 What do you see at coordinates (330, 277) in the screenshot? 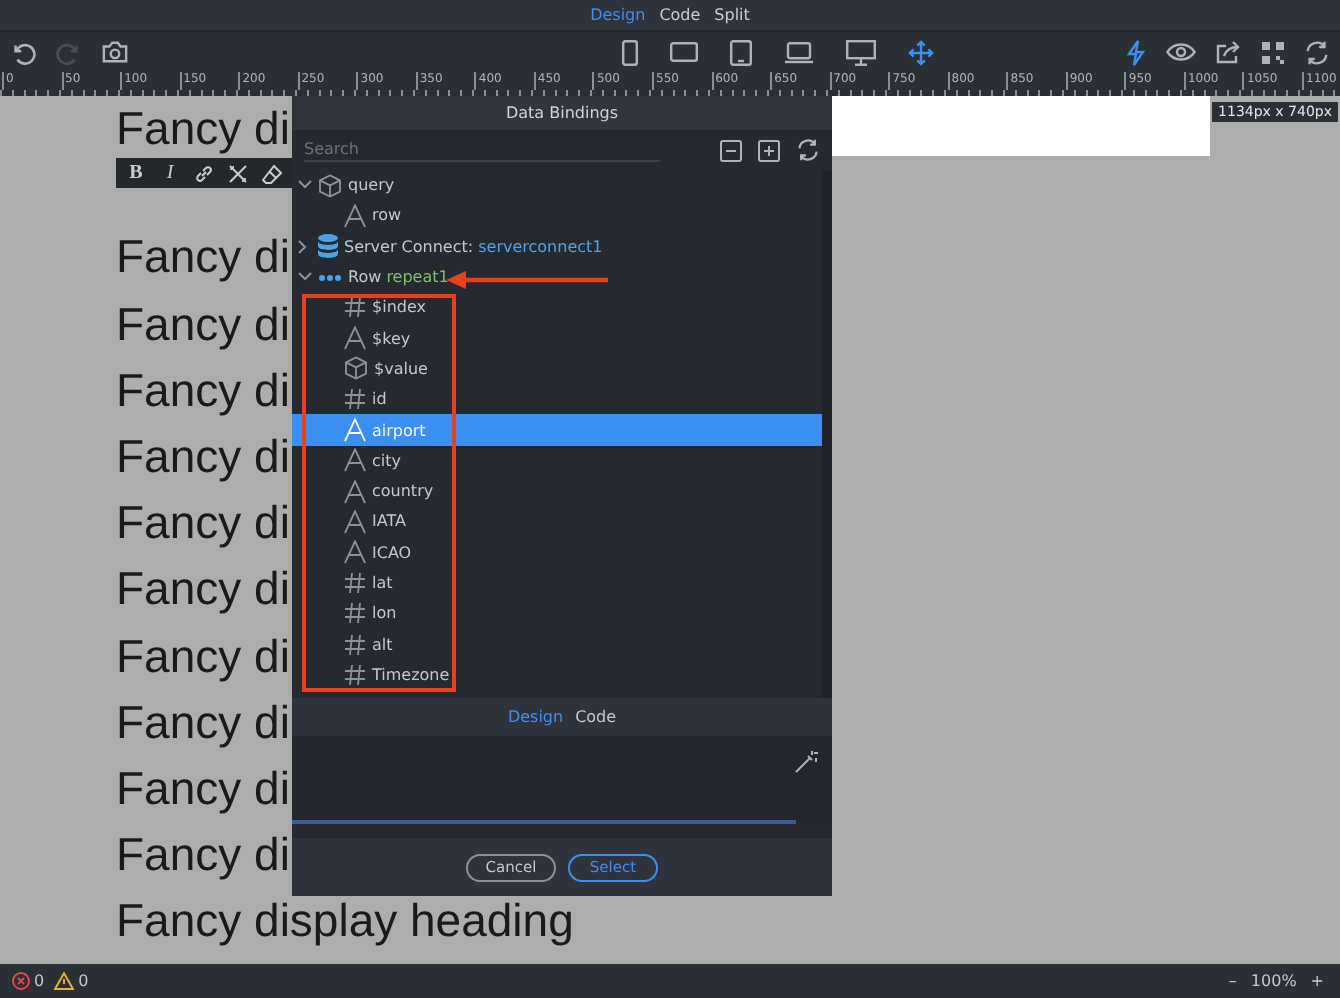
I see `dots-icon` at bounding box center [330, 277].